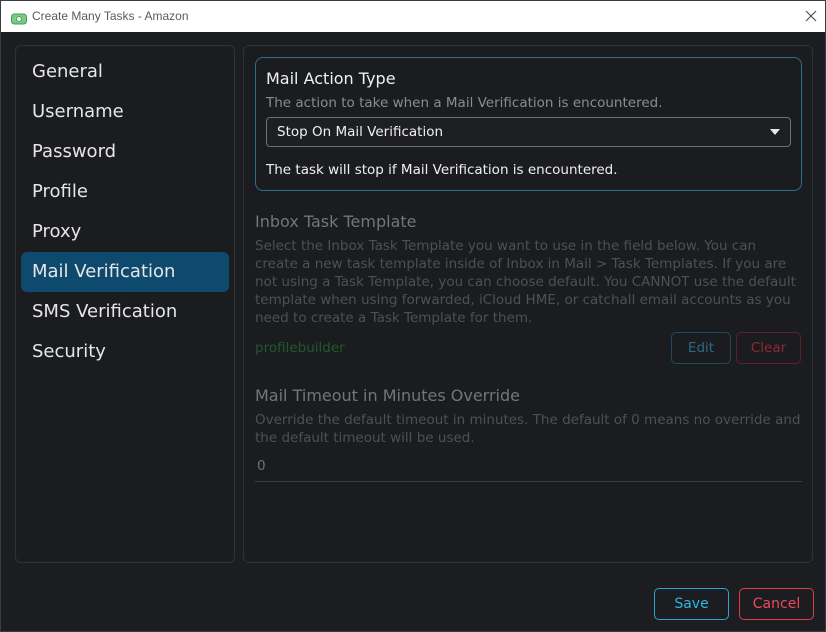 The height and width of the screenshot is (632, 826). Describe the element at coordinates (528, 132) in the screenshot. I see `mail-action-select: Stop On Mail Verification` at that location.